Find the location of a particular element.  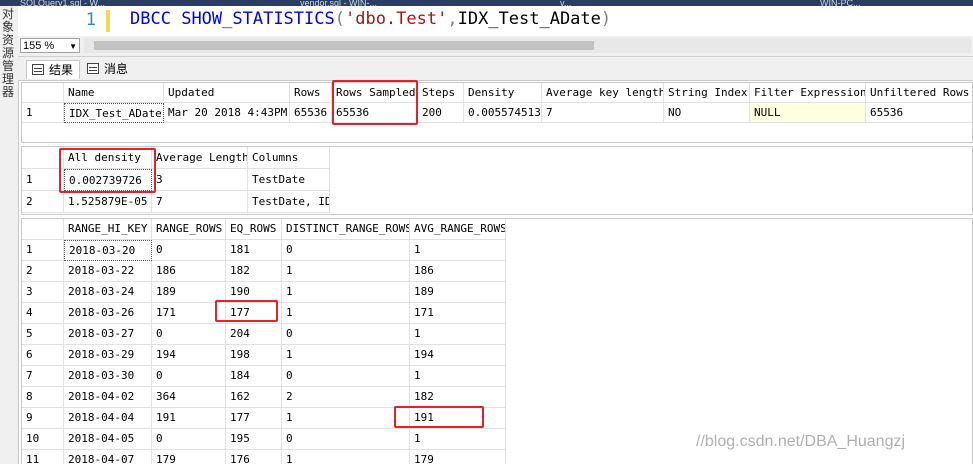

column-header: Filter Expression is located at coordinates (808, 93).